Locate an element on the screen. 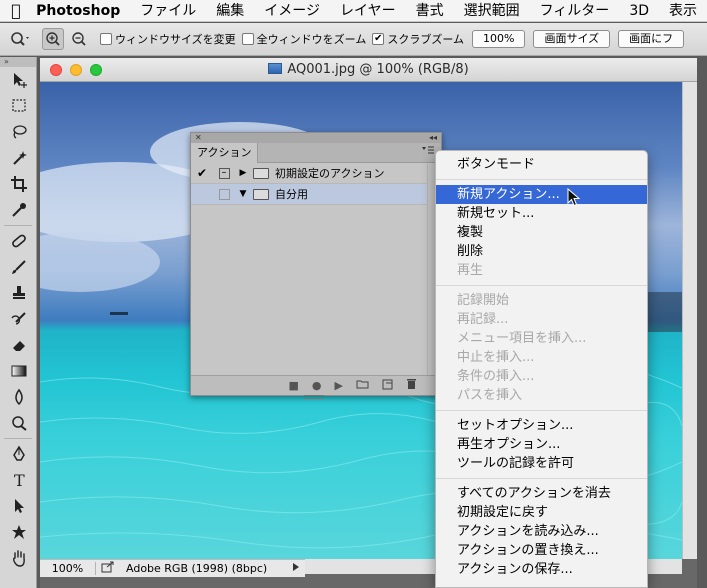 This screenshot has height=588, width=707. menu-image: イメージ is located at coordinates (292, 11).